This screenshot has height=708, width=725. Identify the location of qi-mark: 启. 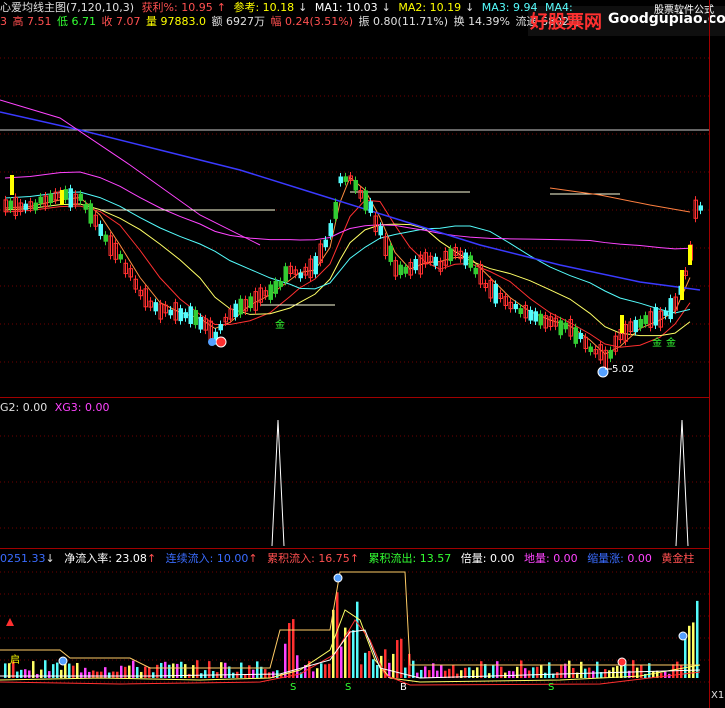
(15, 660).